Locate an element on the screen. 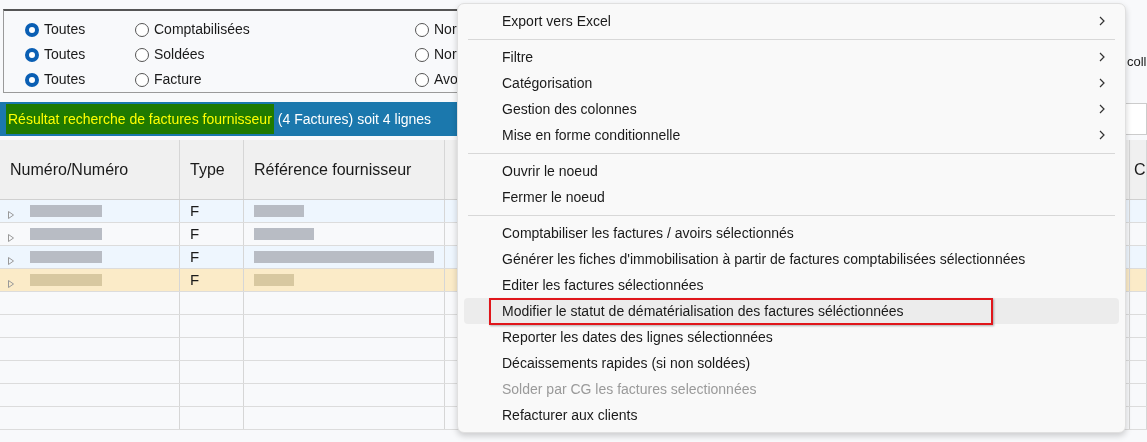 Image resolution: width=1147 pixels, height=442 pixels. menu-item: Générer les fiches d'immobilisation à partir de factures comptabilisées sélectionnées is located at coordinates (791, 259).